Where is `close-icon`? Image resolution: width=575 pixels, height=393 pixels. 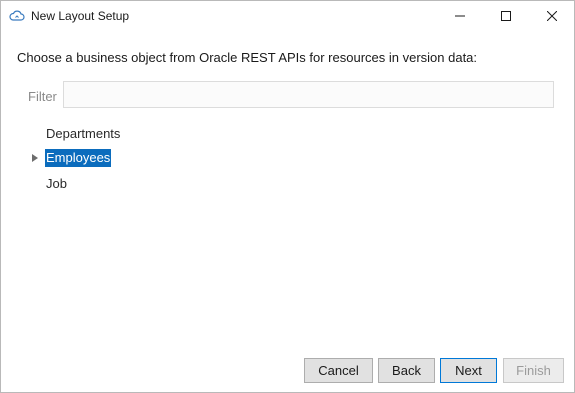
close-icon is located at coordinates (552, 17).